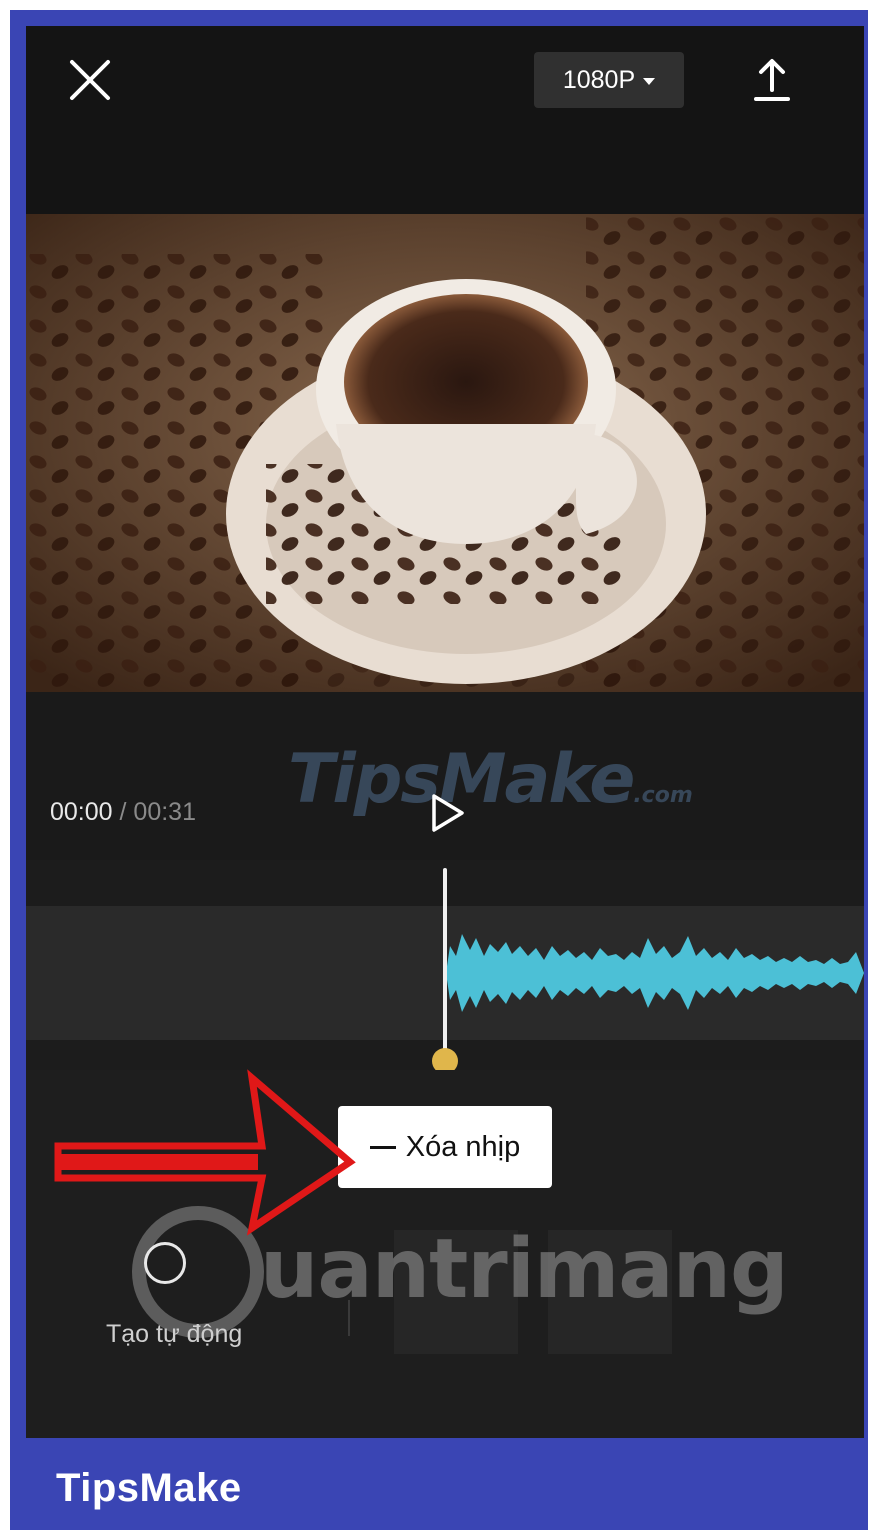  Describe the element at coordinates (205, 1152) in the screenshot. I see `annotation-arrow-icon` at that location.